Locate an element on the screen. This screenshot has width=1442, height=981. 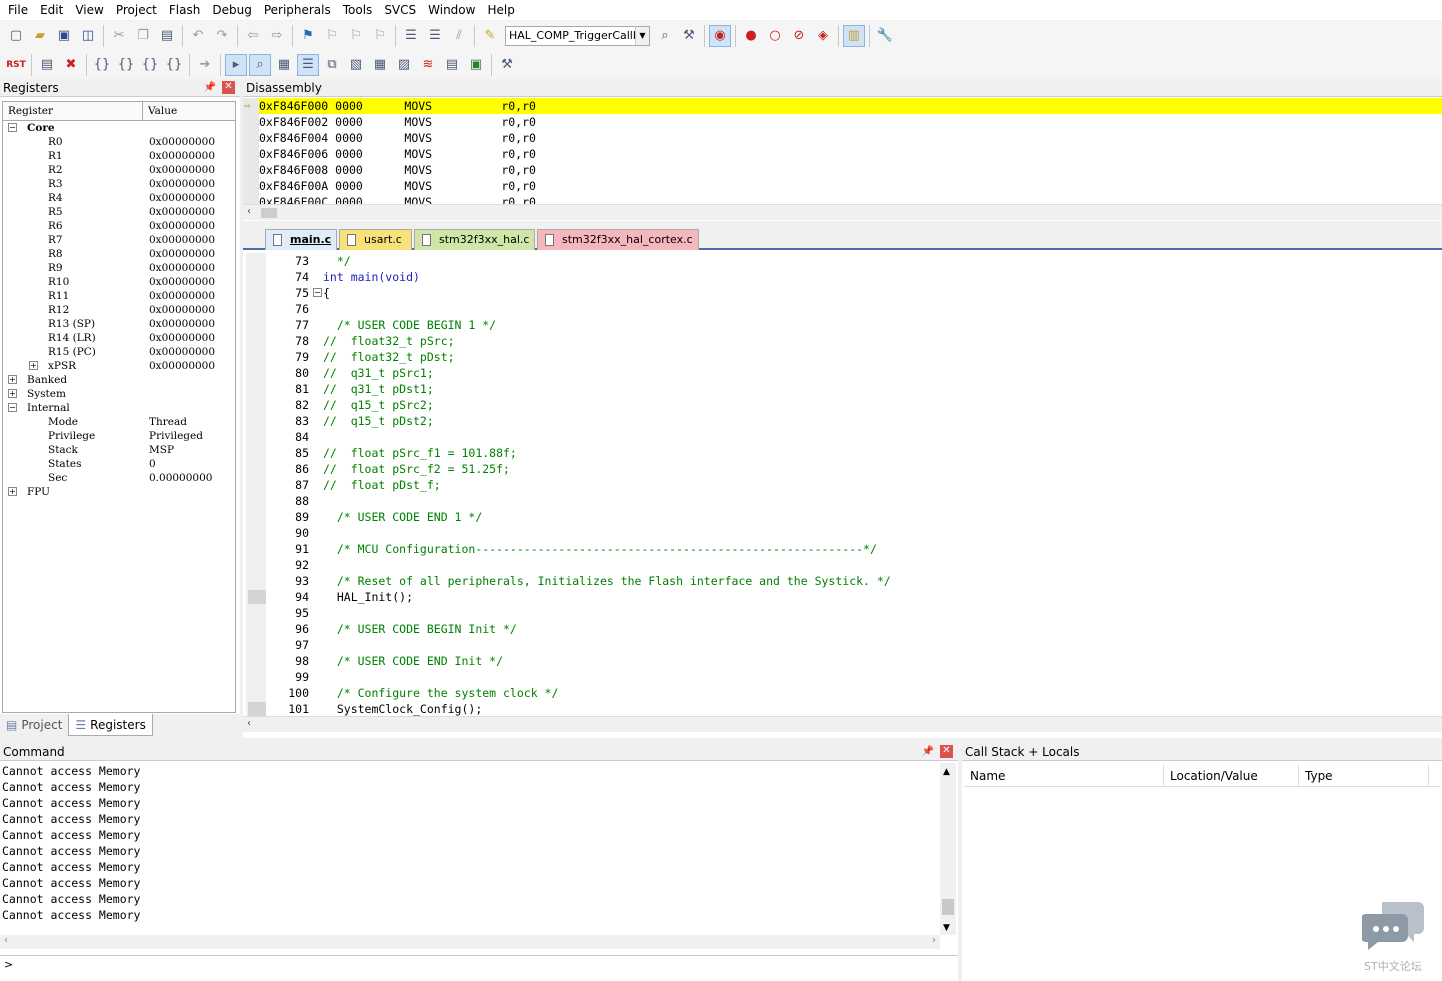
code-line: 88 is located at coordinates (851, 501).